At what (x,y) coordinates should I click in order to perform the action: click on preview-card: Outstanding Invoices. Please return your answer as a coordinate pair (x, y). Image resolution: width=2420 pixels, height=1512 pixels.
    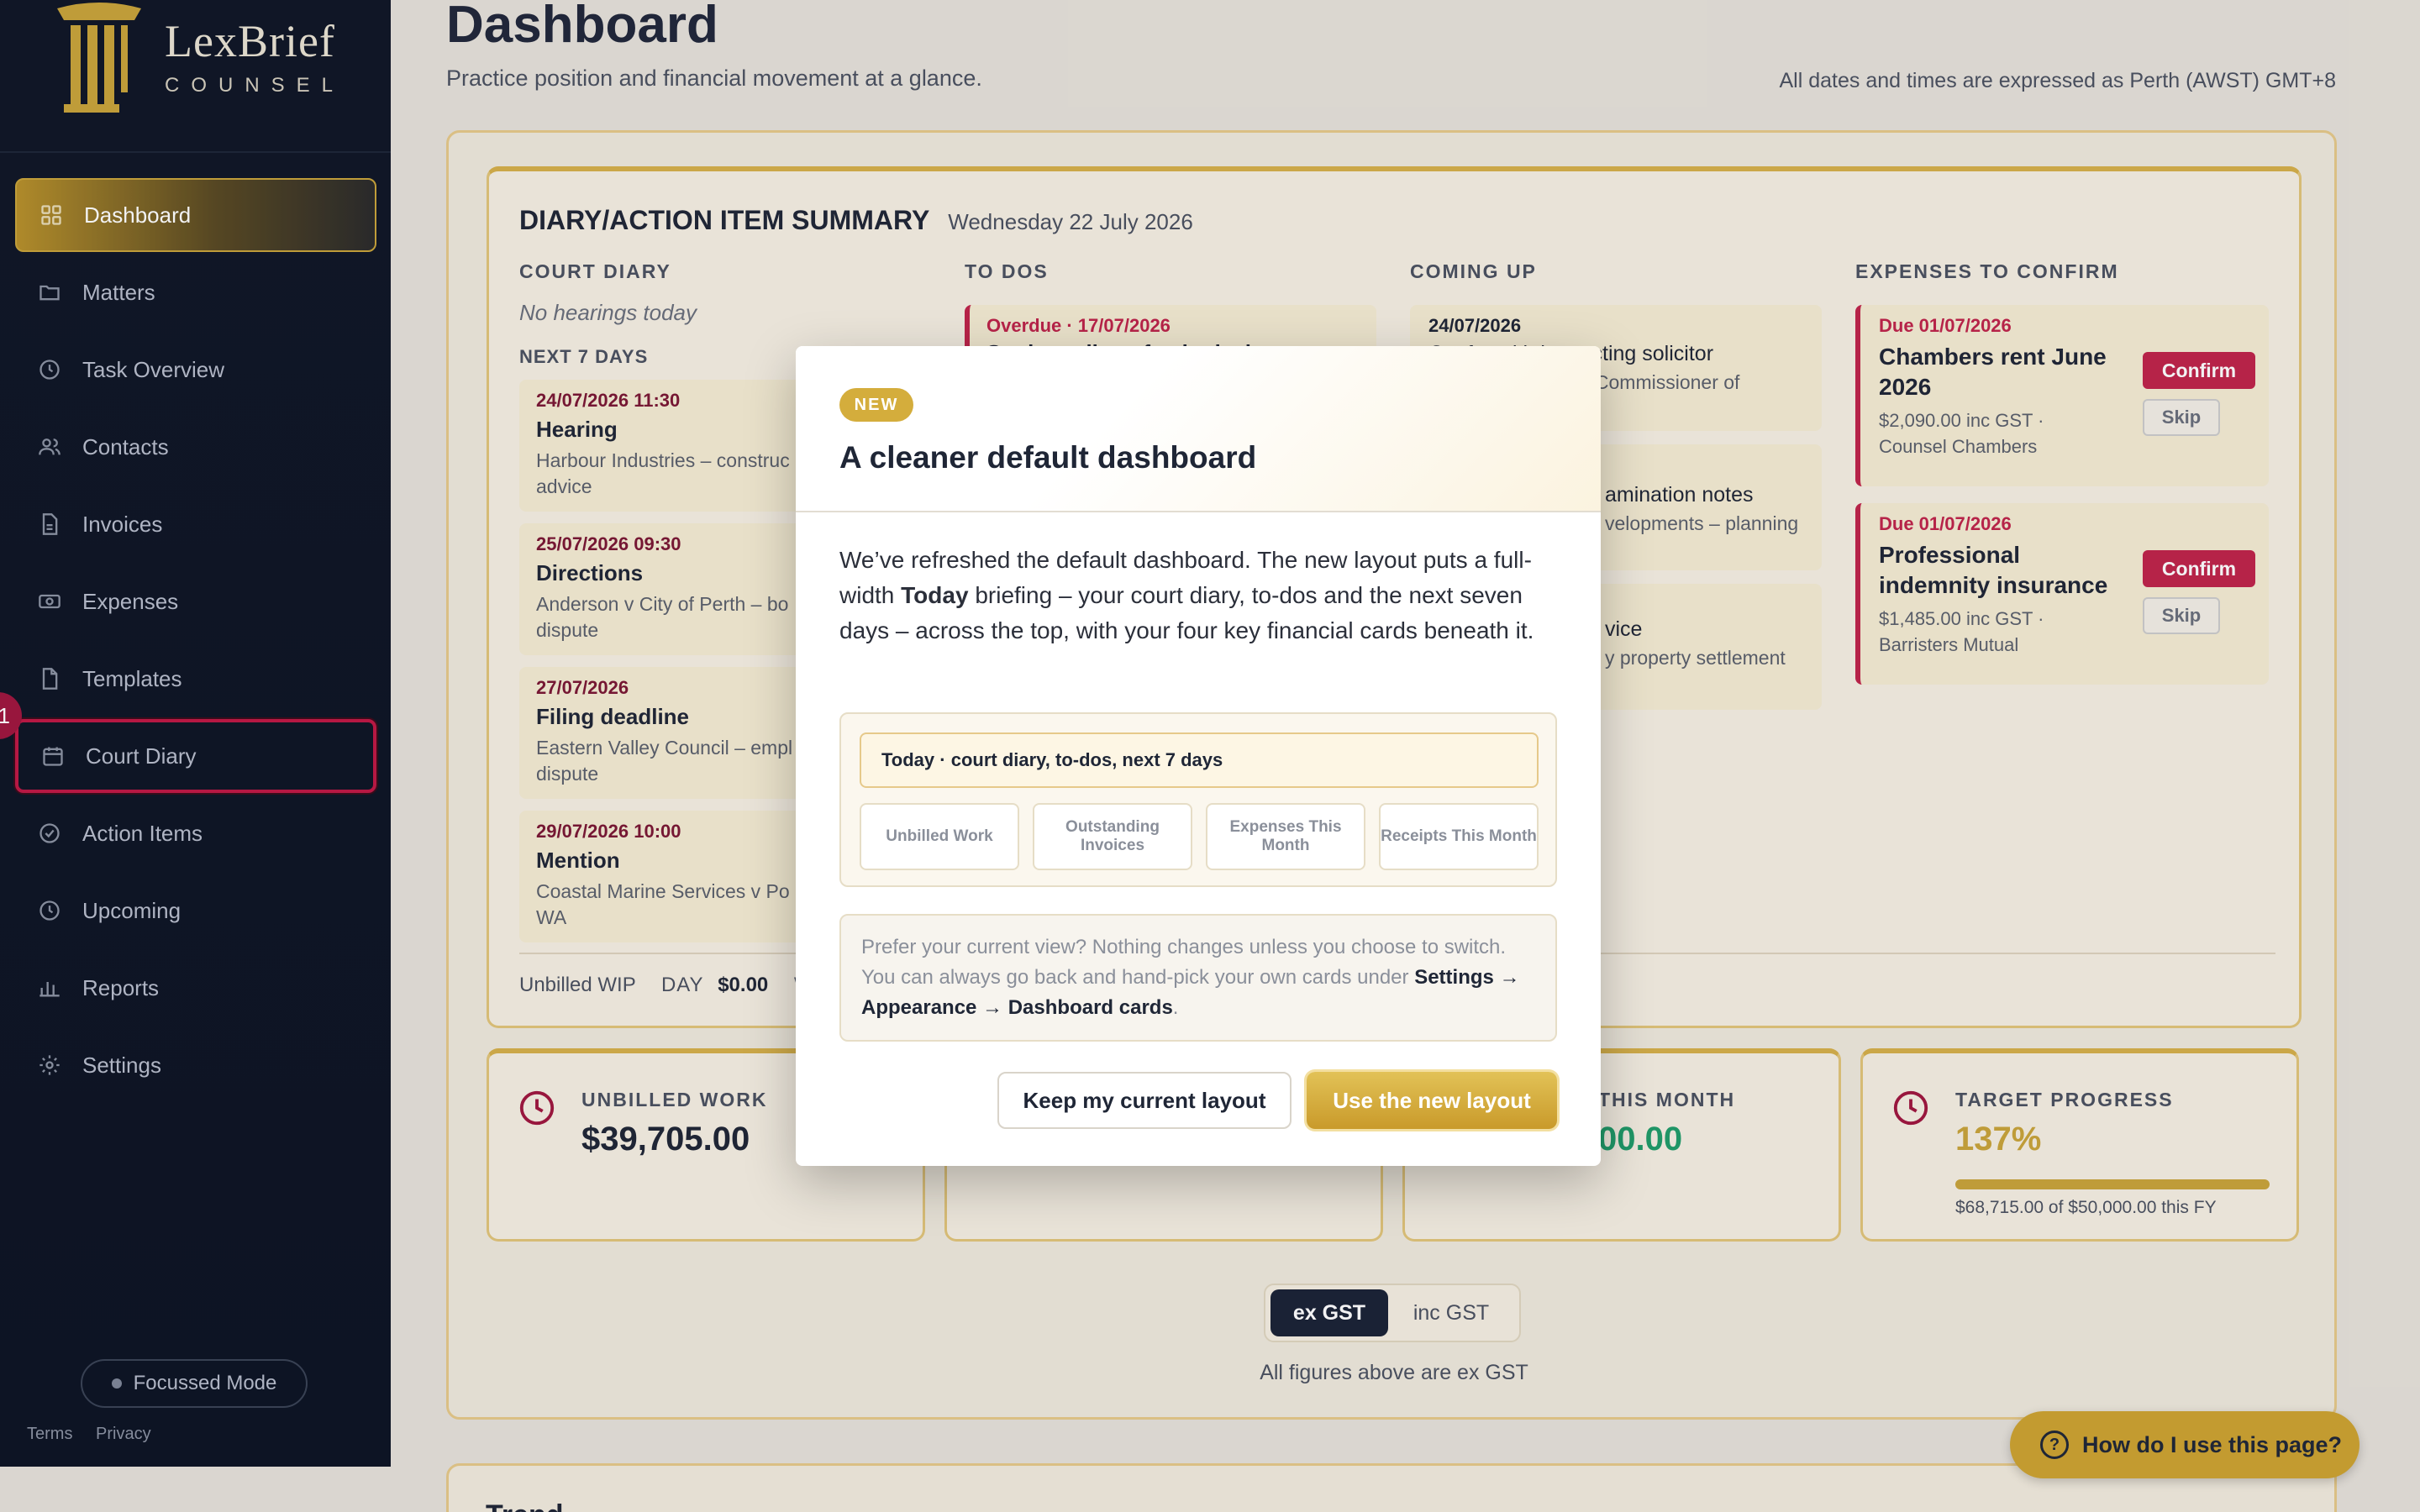
    Looking at the image, I should click on (1112, 836).